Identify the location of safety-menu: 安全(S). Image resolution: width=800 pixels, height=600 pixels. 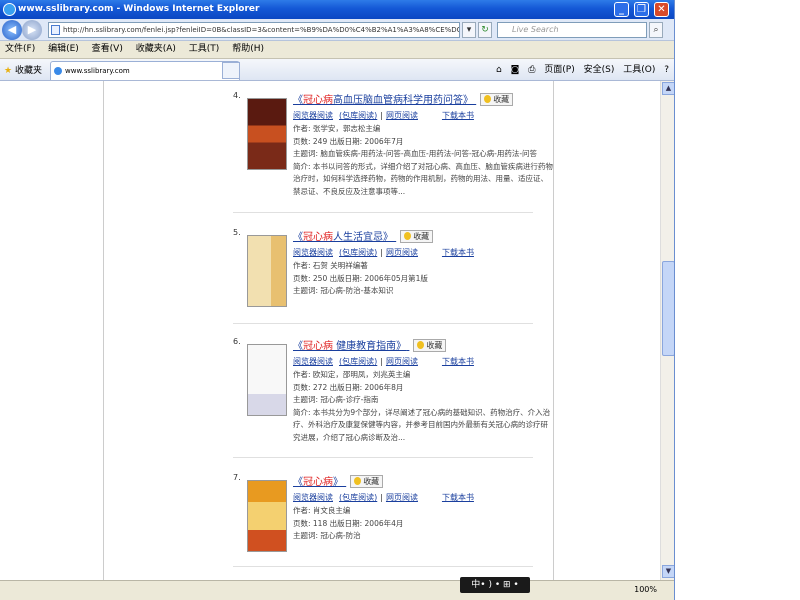
(599, 70).